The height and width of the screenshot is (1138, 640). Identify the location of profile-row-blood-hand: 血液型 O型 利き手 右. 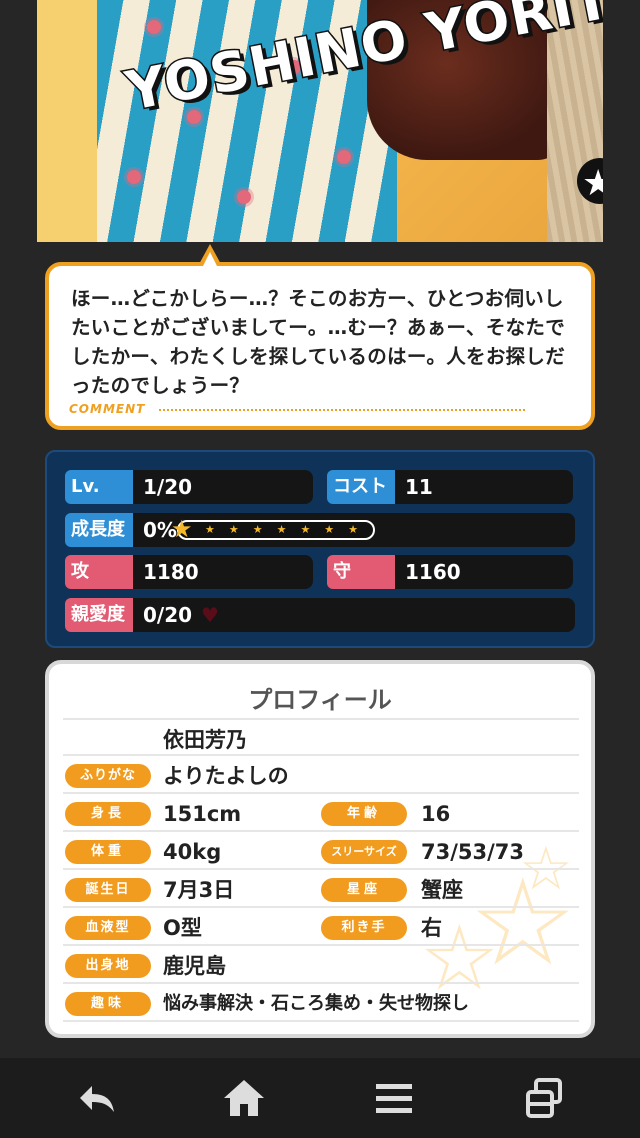
(321, 927).